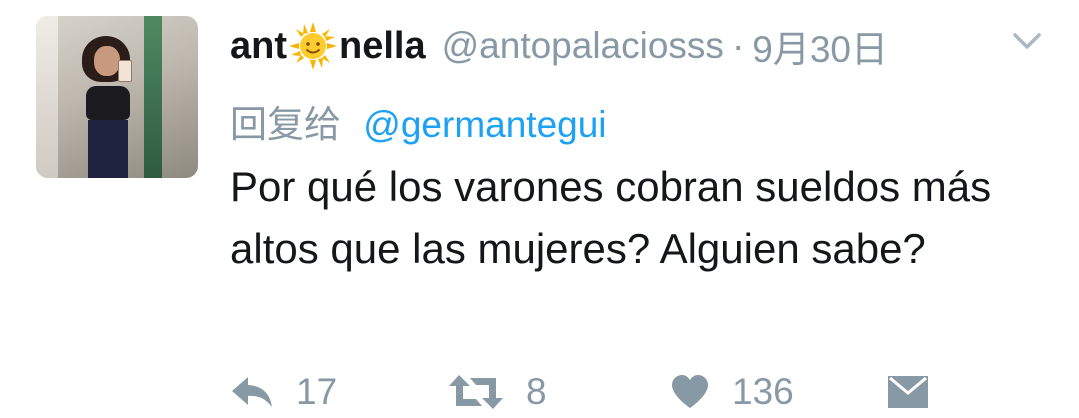 The height and width of the screenshot is (418, 1079). I want to click on avatar, so click(117, 97).